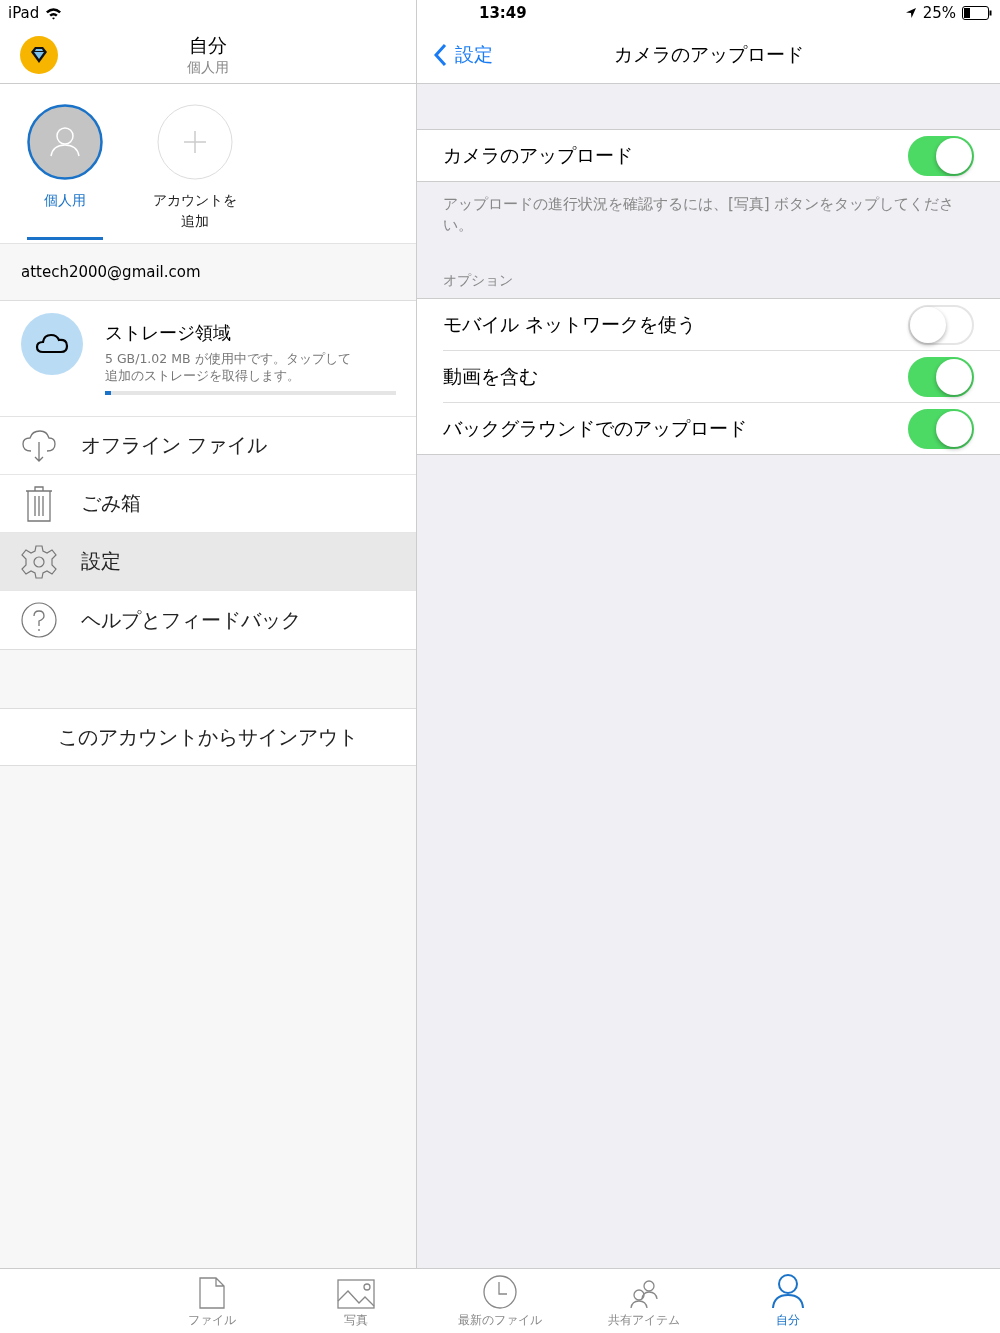 The width and height of the screenshot is (1000, 1333). Describe the element at coordinates (490, 376) in the screenshot. I see `setting-label: 動画を含む` at that location.